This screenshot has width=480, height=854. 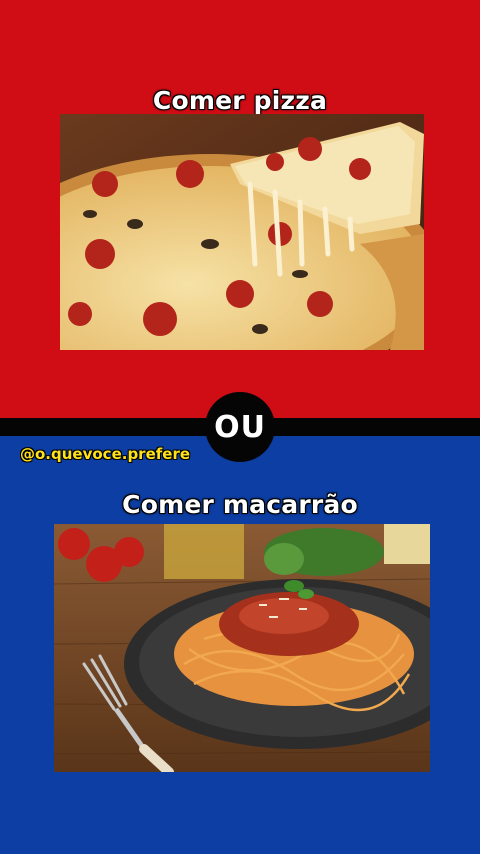 I want to click on option-a-title: Comer pizza, so click(x=240, y=100).